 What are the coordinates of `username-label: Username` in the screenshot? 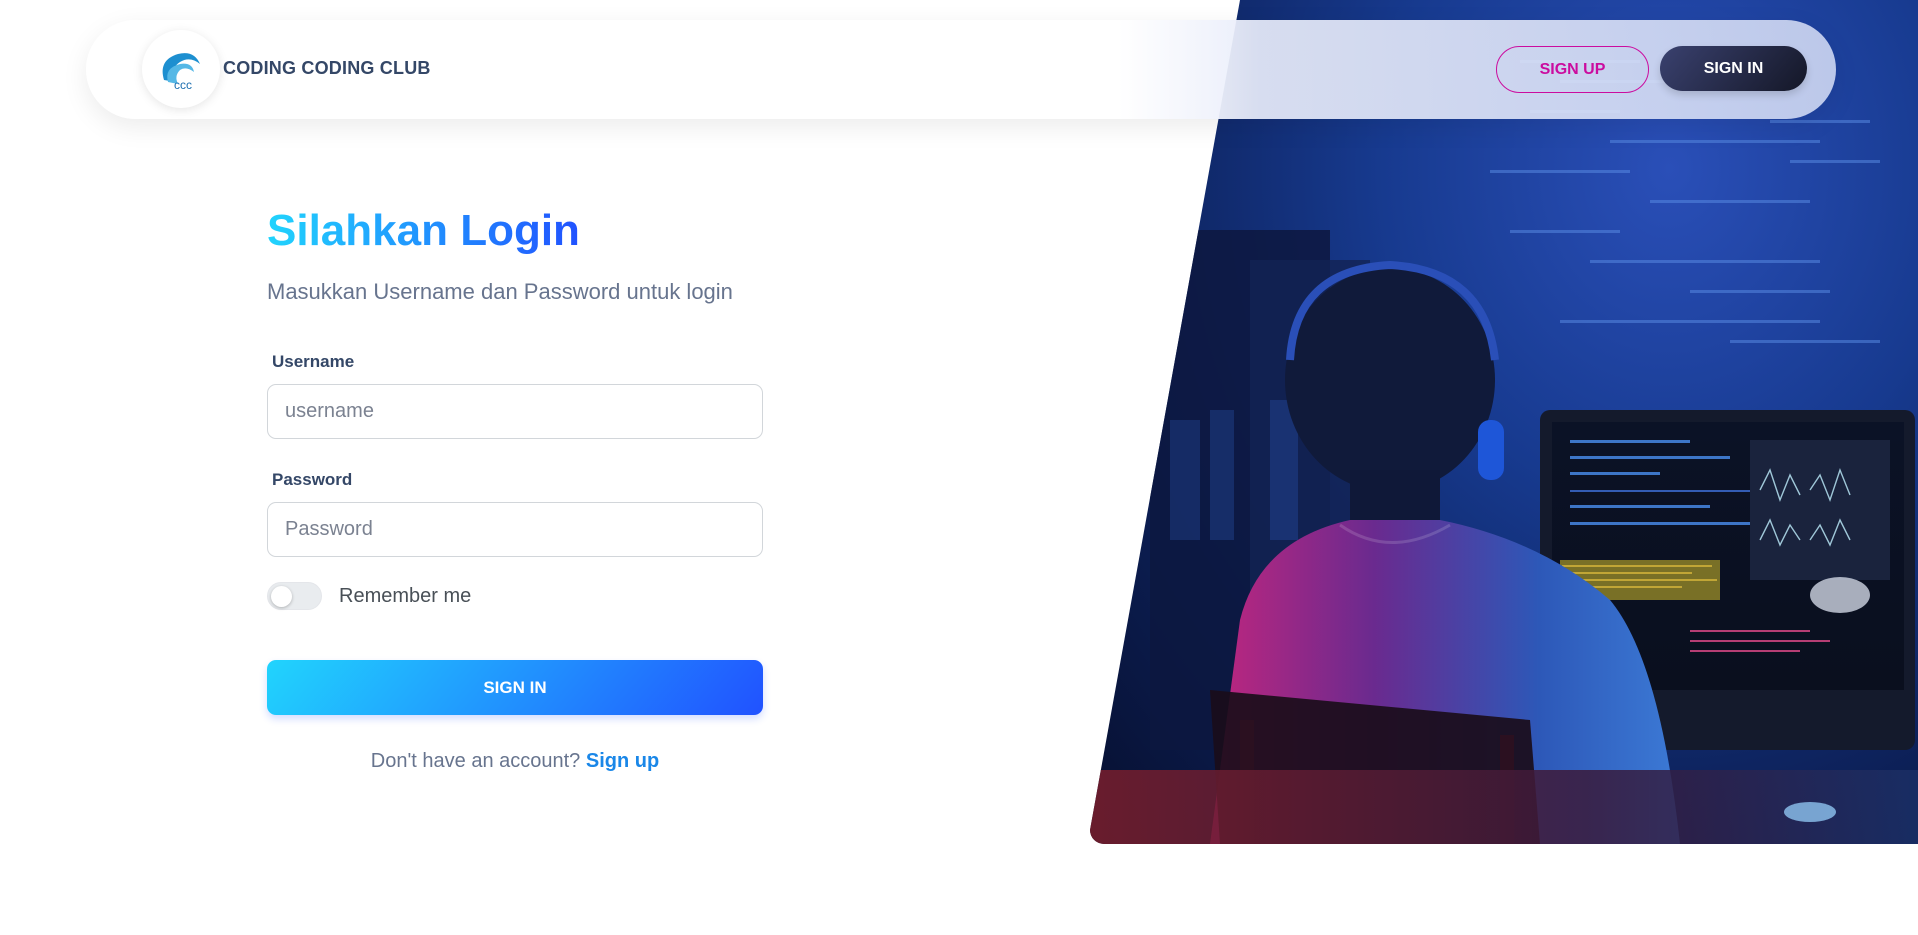 It's located at (313, 361).